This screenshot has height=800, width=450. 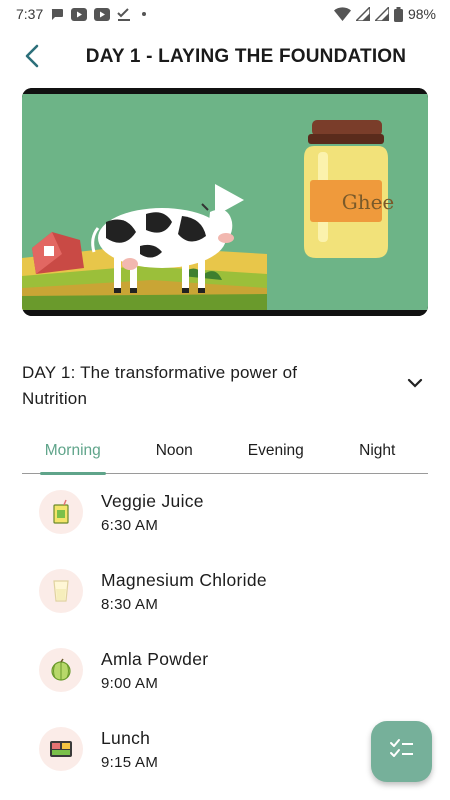 I want to click on ghee-jar-illustration, so click(x=346, y=189).